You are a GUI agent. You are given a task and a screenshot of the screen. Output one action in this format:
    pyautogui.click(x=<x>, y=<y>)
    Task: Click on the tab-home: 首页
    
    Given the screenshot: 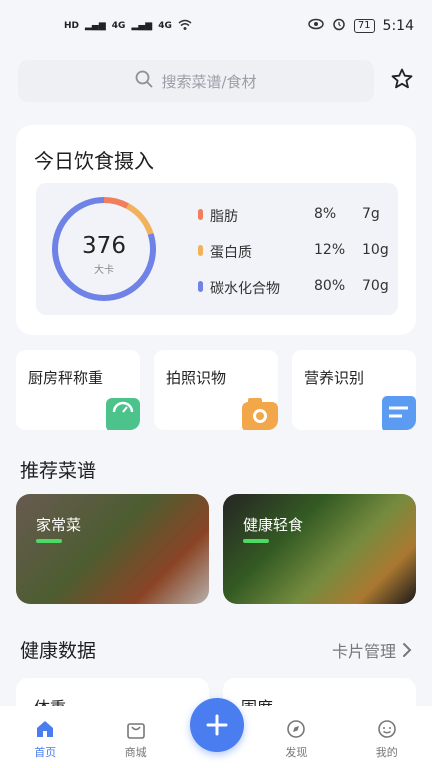 What is the action you would take?
    pyautogui.click(x=45, y=739)
    